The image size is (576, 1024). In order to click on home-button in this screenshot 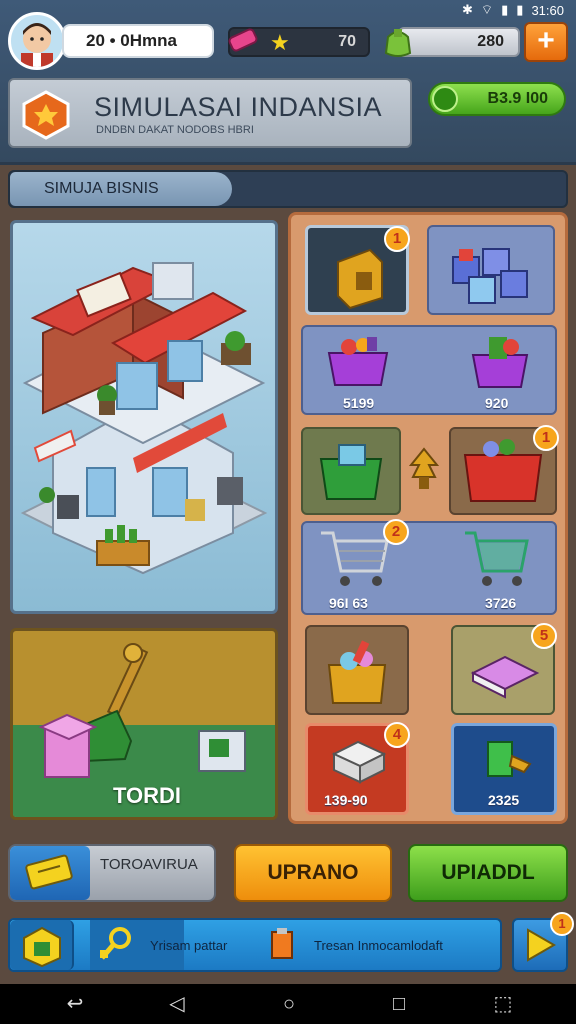, I will do `click(42, 945)`.